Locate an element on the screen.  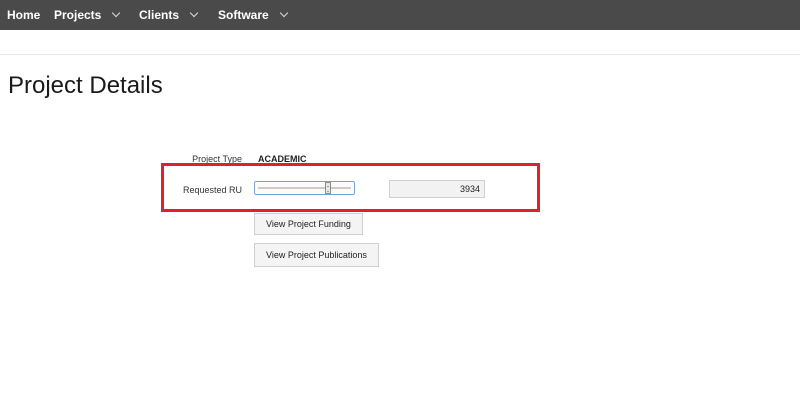
nav-home-label: Home is located at coordinates (24, 15).